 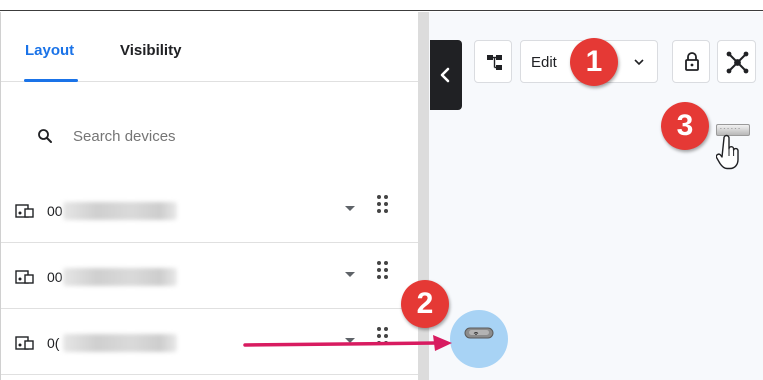 I want to click on lock-layout-button, so click(x=691, y=61).